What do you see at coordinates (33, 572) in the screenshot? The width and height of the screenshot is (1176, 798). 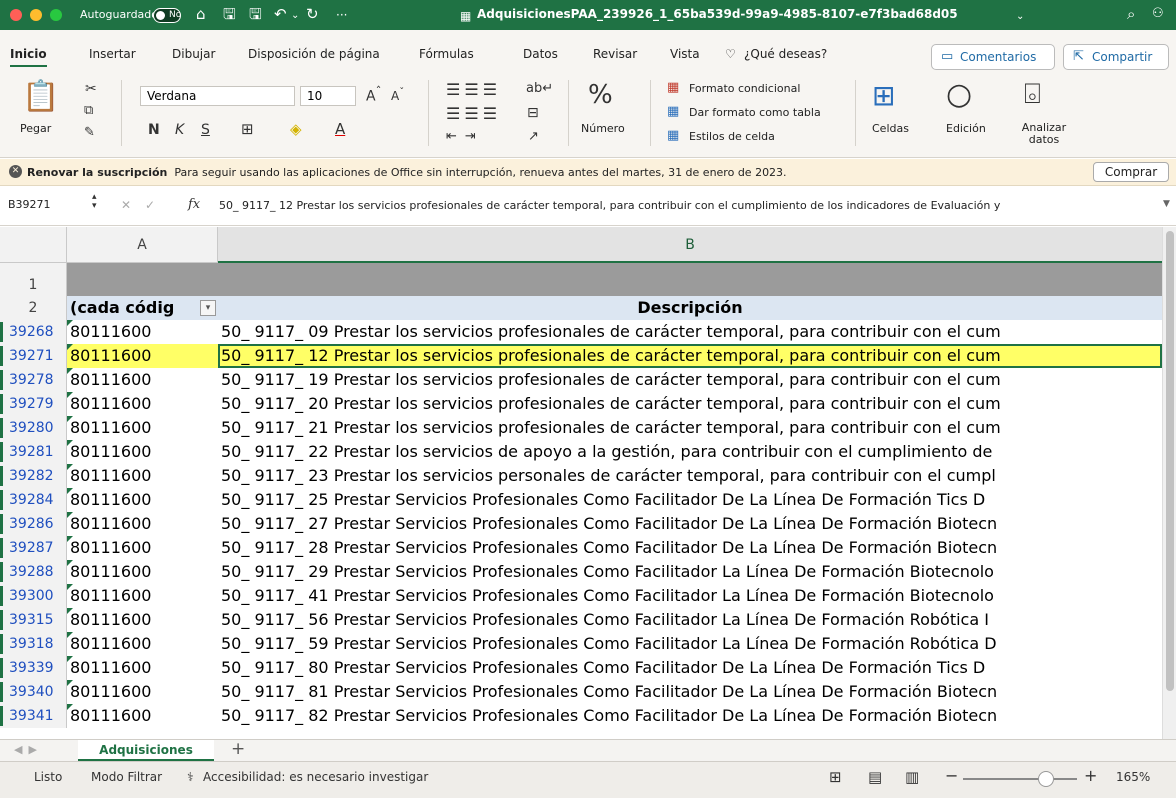 I see `row-header: 39288` at bounding box center [33, 572].